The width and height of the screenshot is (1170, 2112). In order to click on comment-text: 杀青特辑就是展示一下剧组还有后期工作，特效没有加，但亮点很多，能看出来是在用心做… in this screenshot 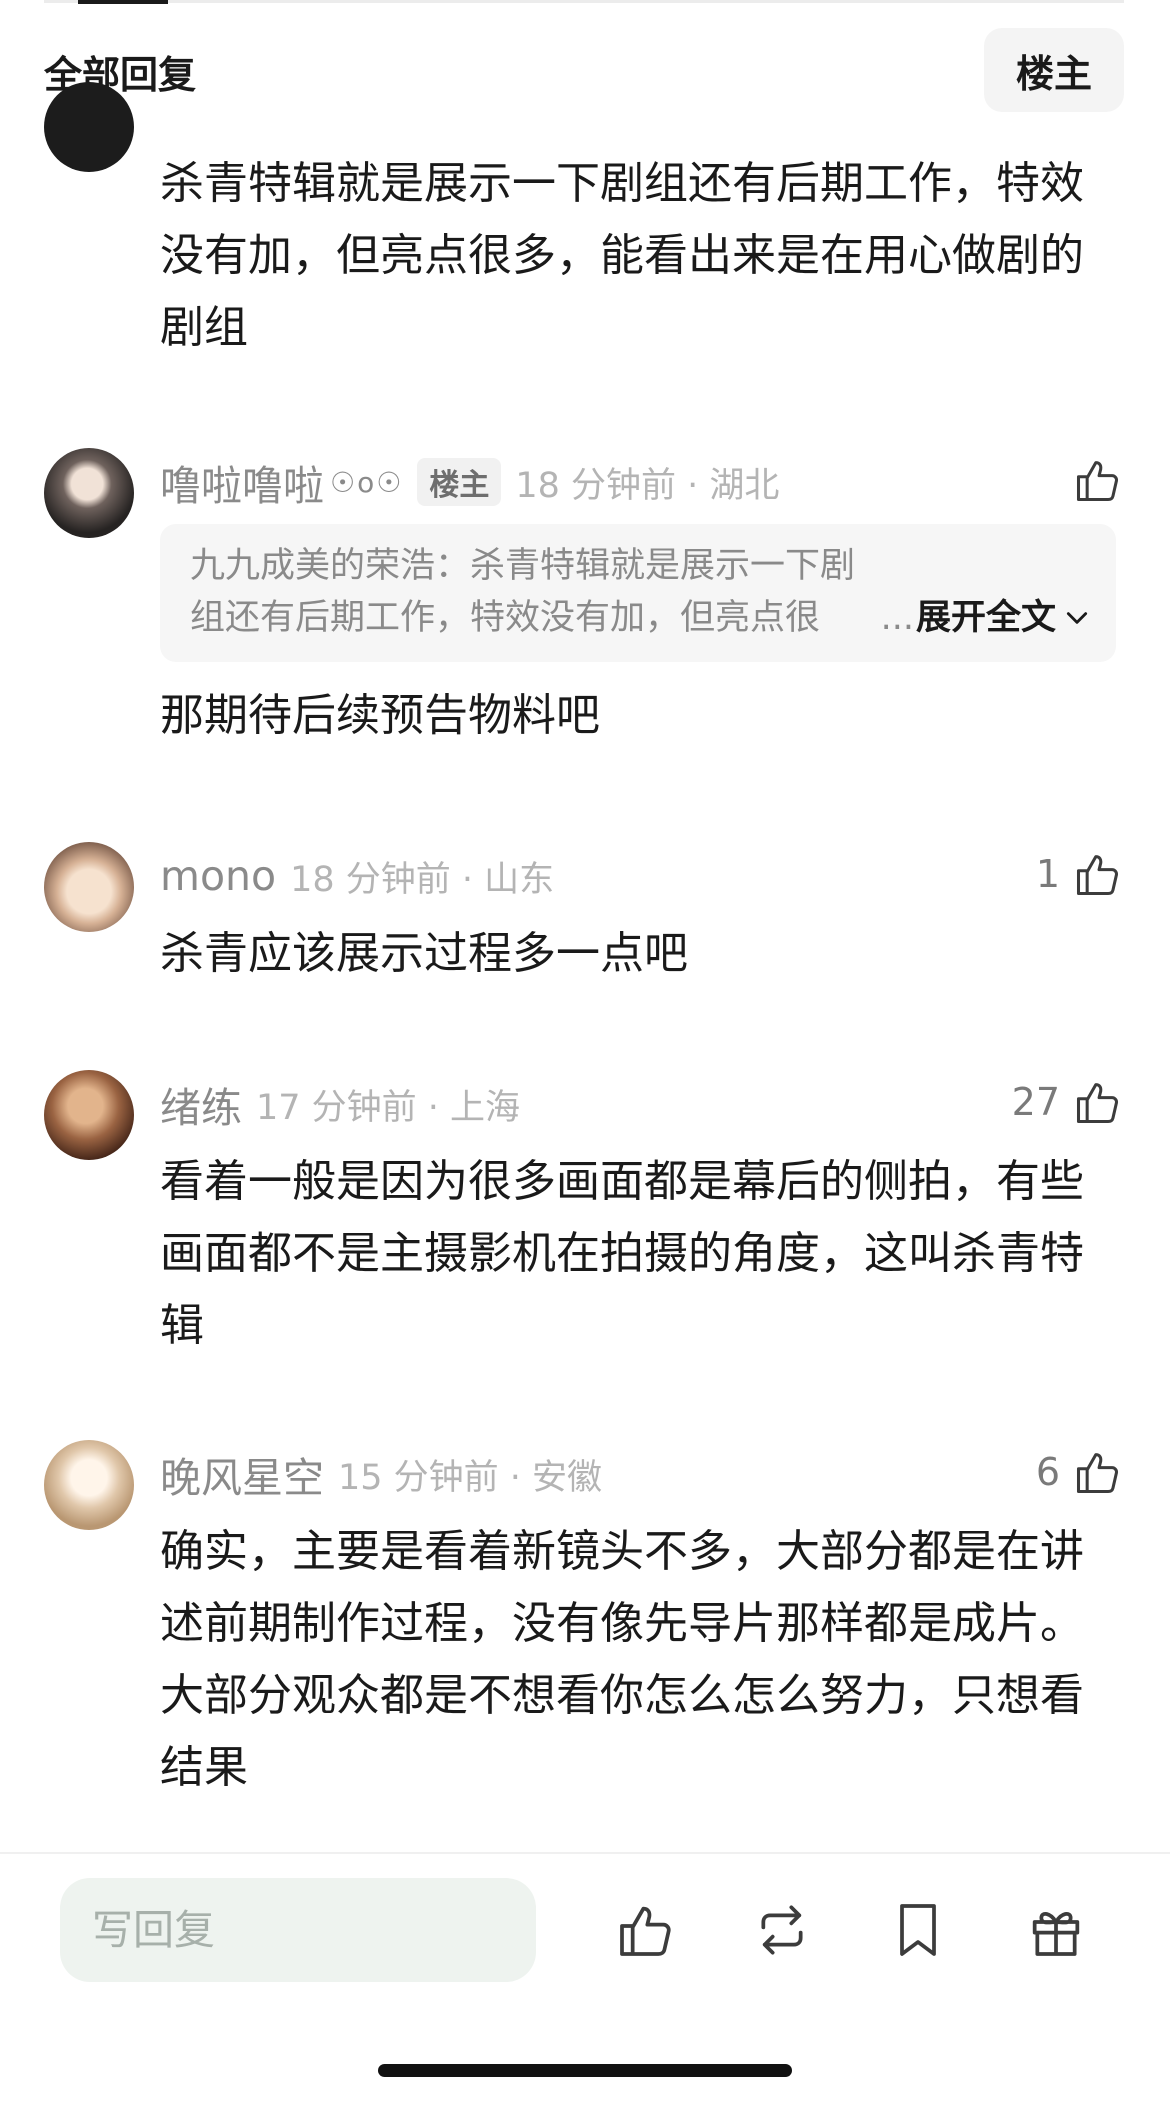, I will do `click(622, 255)`.